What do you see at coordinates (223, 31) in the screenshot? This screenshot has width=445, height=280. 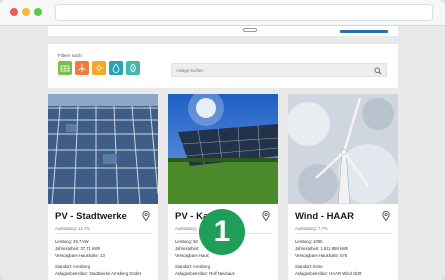 I see `site-header` at bounding box center [223, 31].